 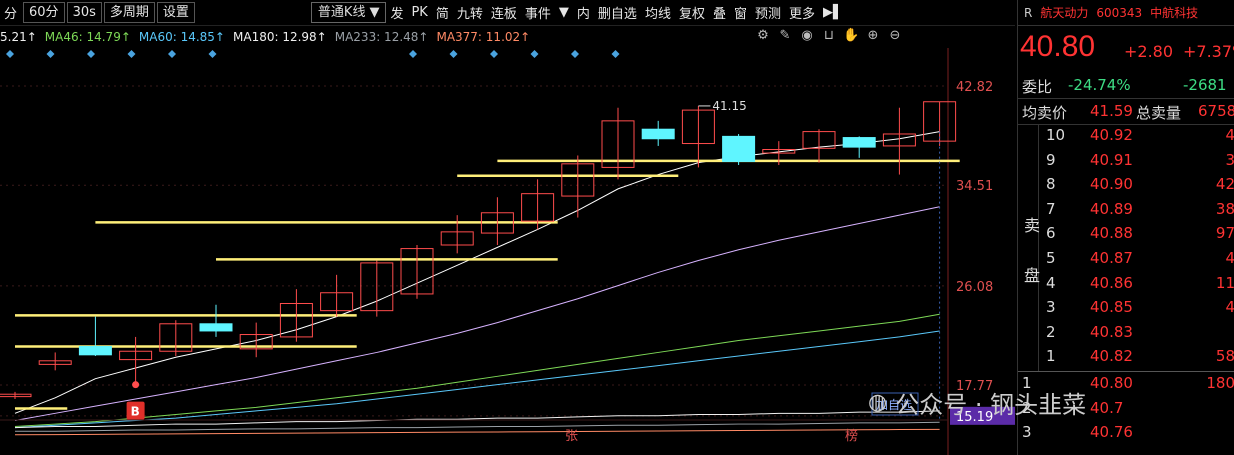 What do you see at coordinates (802, 12) in the screenshot?
I see `toolbar-btn-more: 更多` at bounding box center [802, 12].